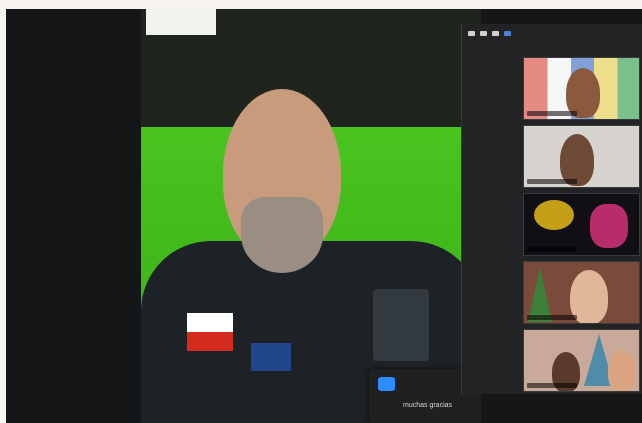 This screenshot has width=642, height=423. Describe the element at coordinates (386, 384) in the screenshot. I see `chat-icon` at that location.